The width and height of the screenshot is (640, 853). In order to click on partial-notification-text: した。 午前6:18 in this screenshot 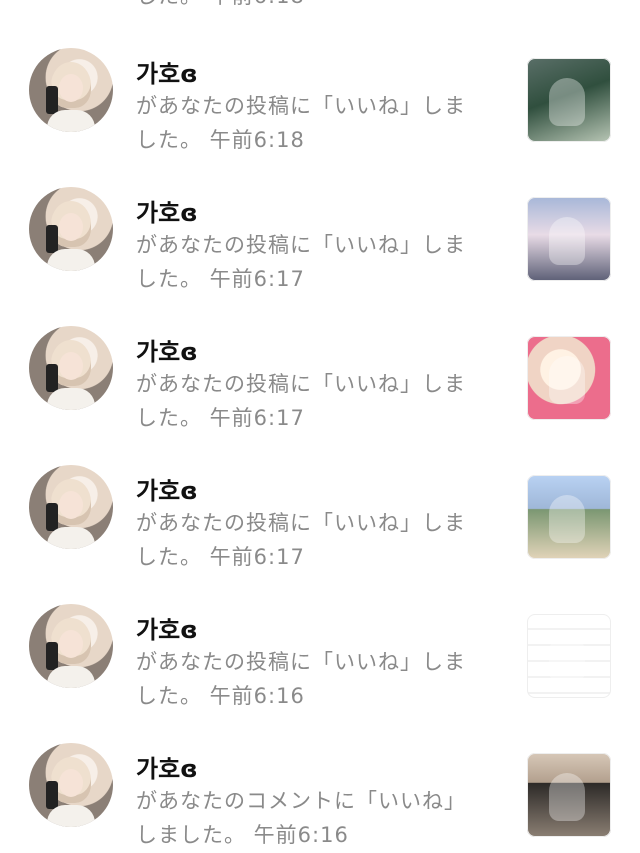, I will do `click(220, 5)`.